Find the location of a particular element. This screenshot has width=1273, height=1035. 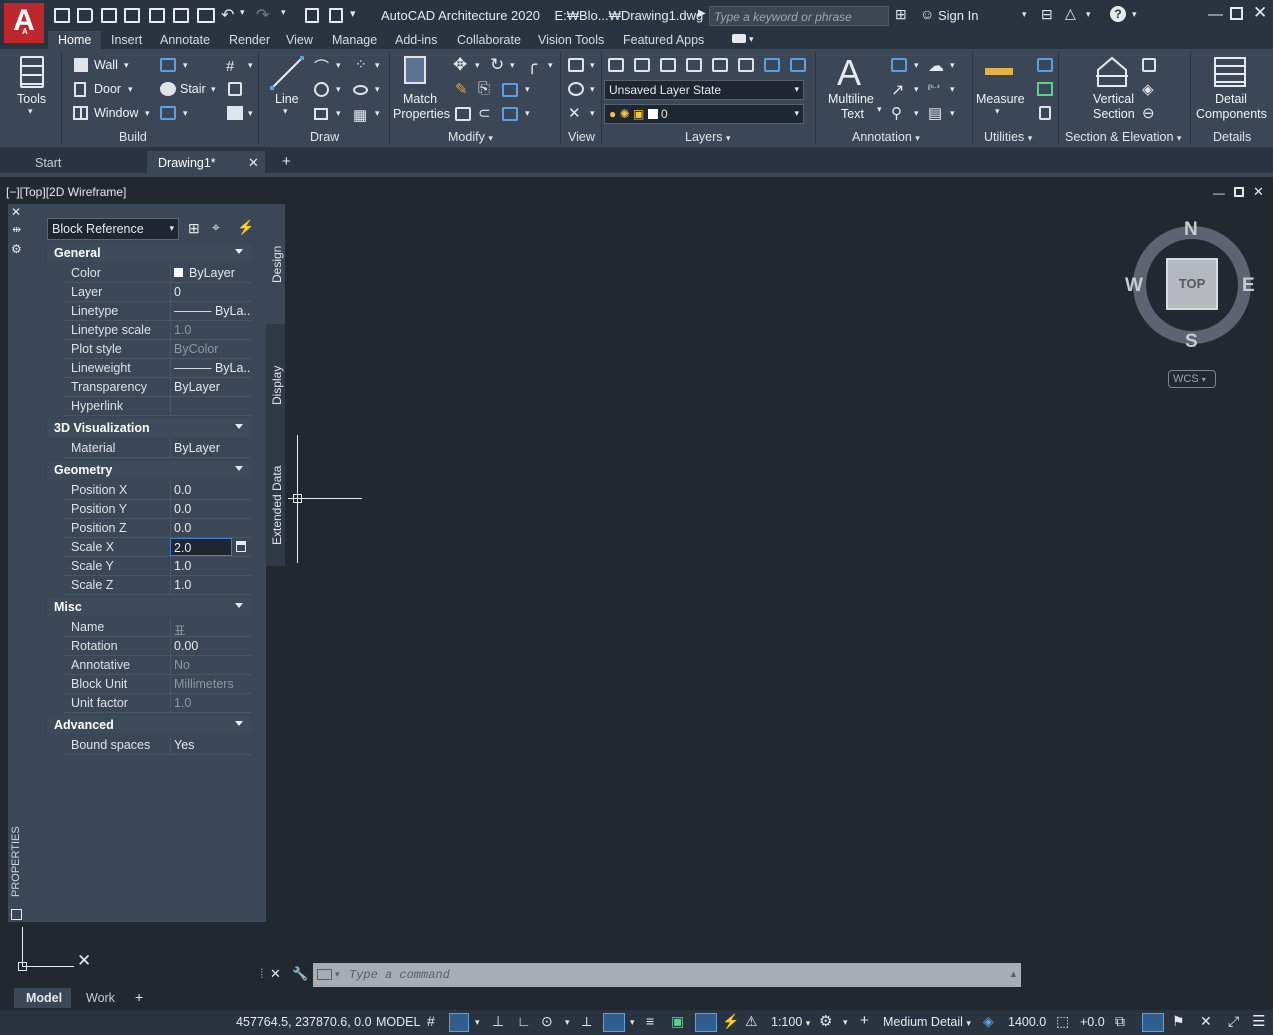

help-icon: ? is located at coordinates (1118, 14).